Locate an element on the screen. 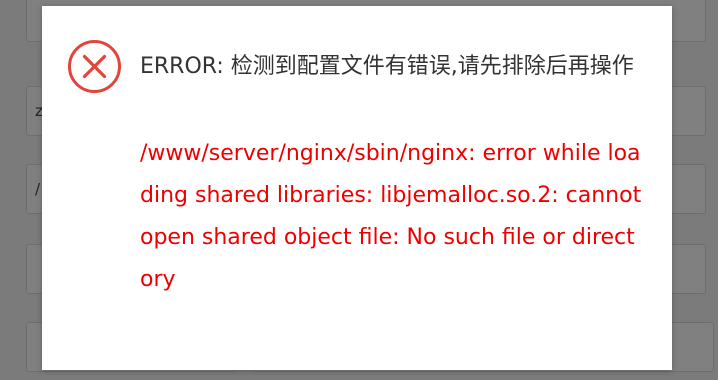 Image resolution: width=718 pixels, height=380 pixels. error-circle-x-icon is located at coordinates (94, 66).